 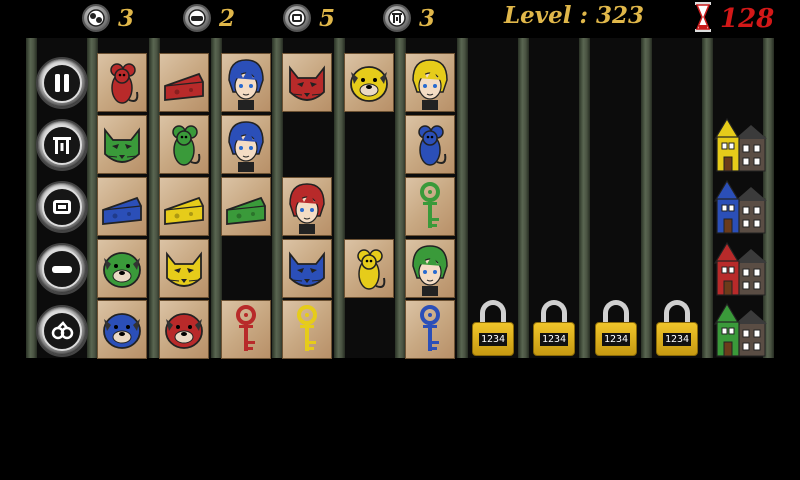 I want to click on tile-cat-blue, so click(x=307, y=268).